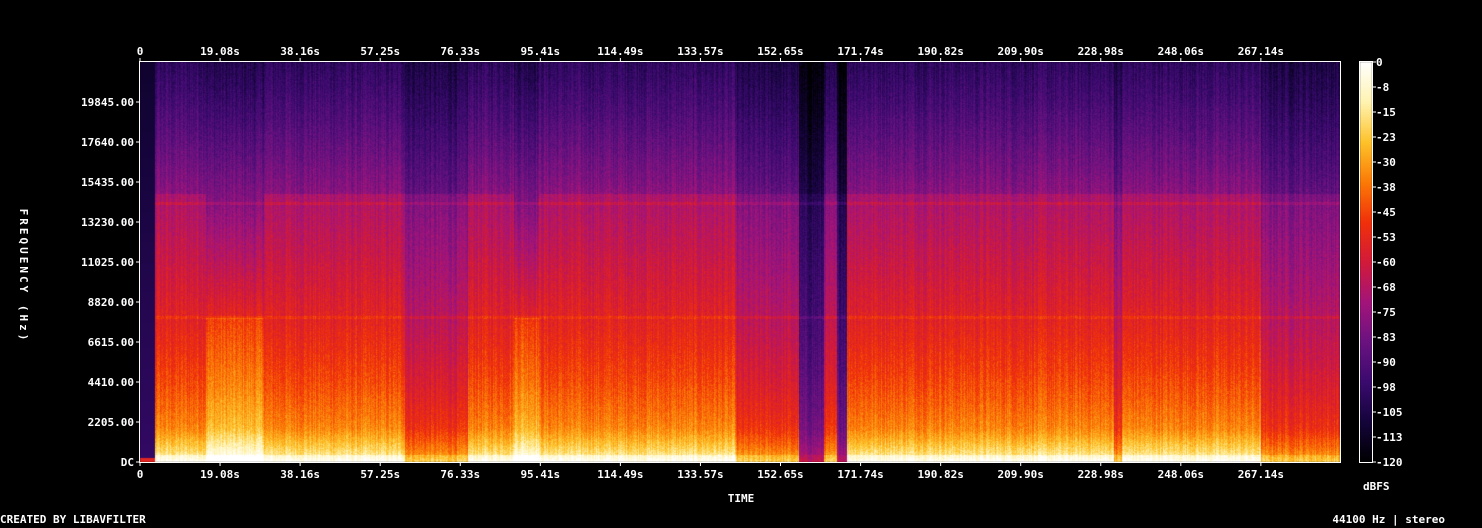 The width and height of the screenshot is (1482, 528). I want to click on colorbar-tick-label: -53, so click(1386, 237).